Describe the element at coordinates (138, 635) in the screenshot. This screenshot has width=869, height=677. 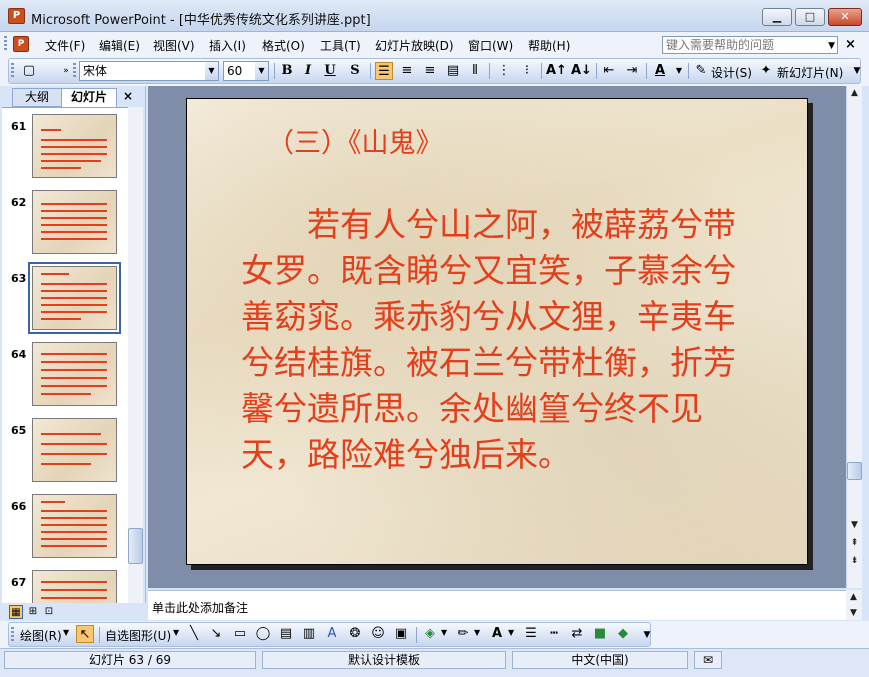
I see `autoshapes-menu-button: 自选图形(U)` at that location.